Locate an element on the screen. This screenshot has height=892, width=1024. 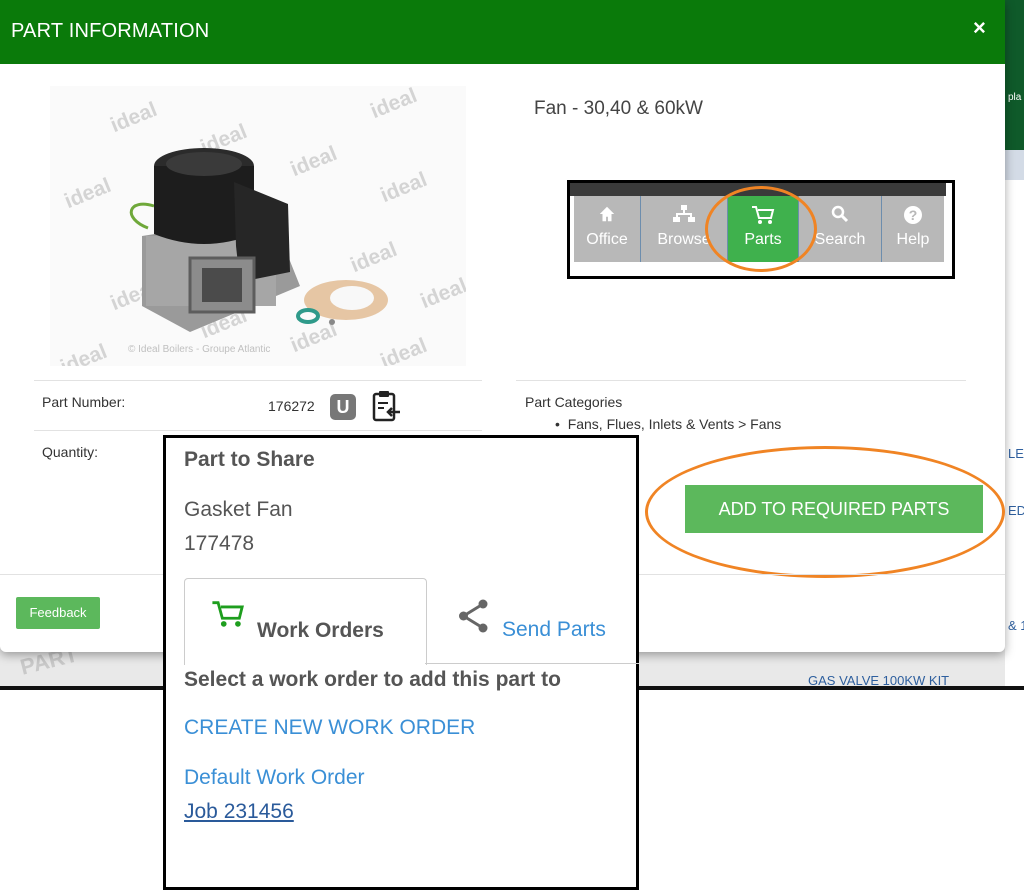
share-part-number: 177478 is located at coordinates (219, 543).